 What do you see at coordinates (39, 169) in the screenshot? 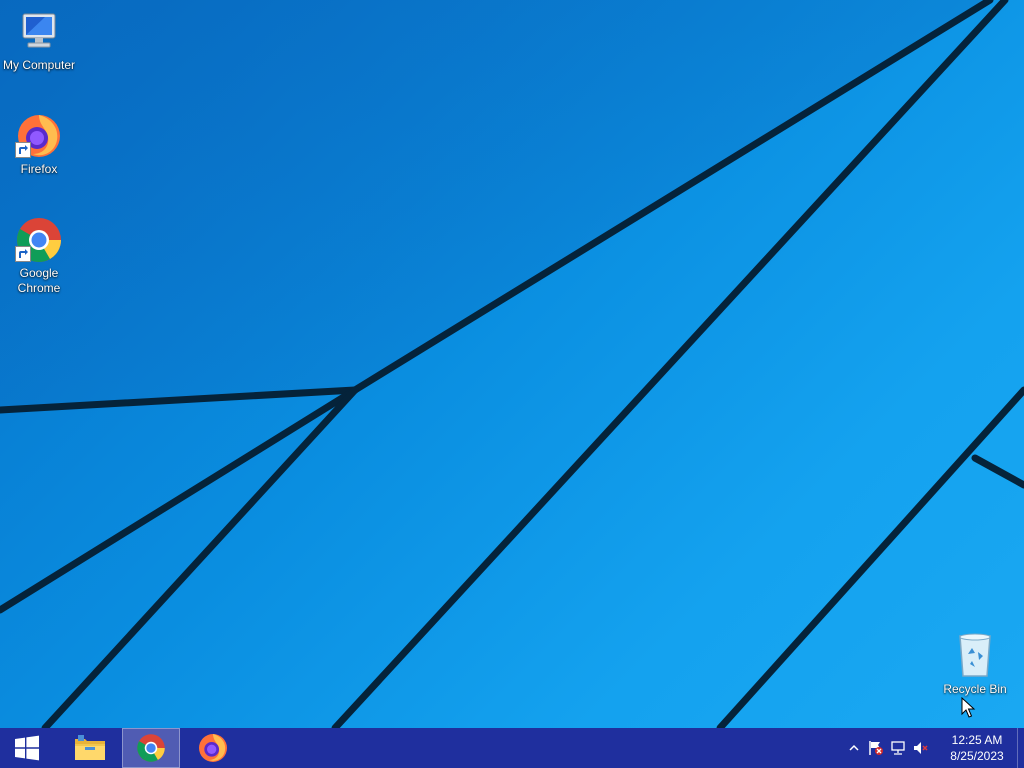
I see `desktop-icon-label: Firefox` at bounding box center [39, 169].